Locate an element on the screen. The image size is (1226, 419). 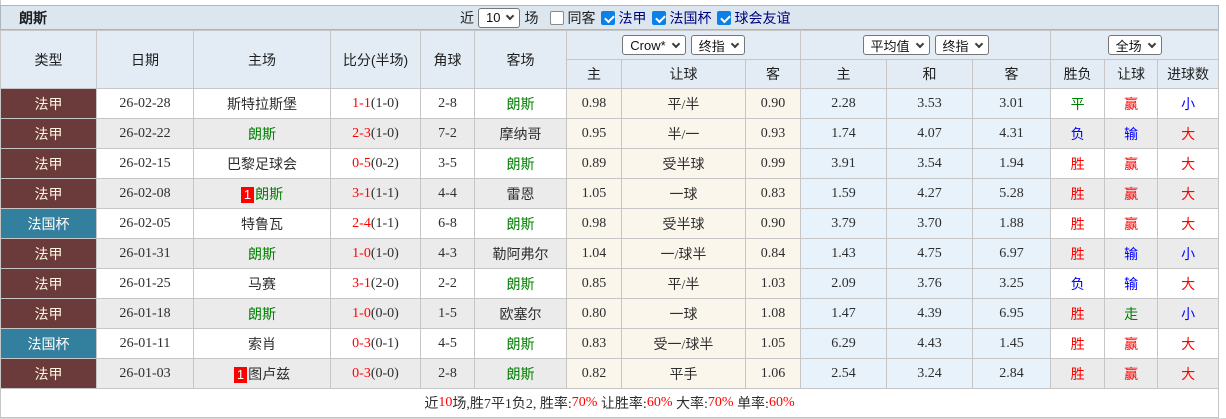
handicap-line: 平/半 is located at coordinates (683, 283).